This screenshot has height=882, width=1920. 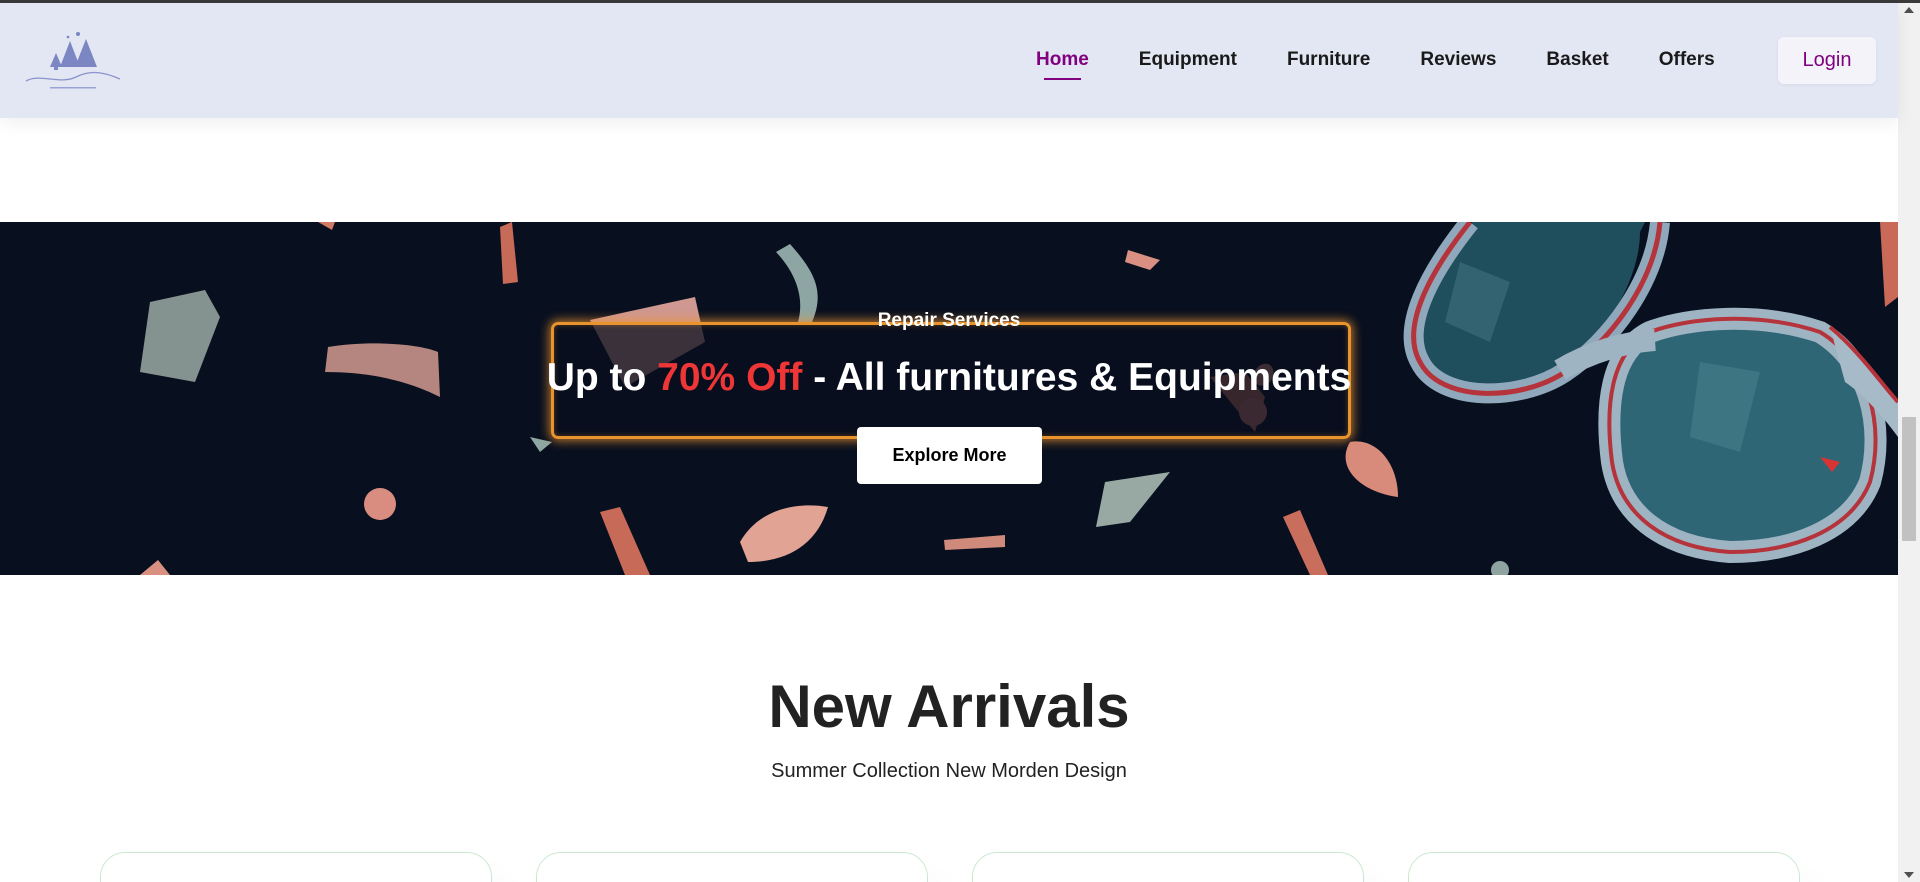 I want to click on offer-suffix: - All furnitures & Equipments, so click(x=1077, y=377).